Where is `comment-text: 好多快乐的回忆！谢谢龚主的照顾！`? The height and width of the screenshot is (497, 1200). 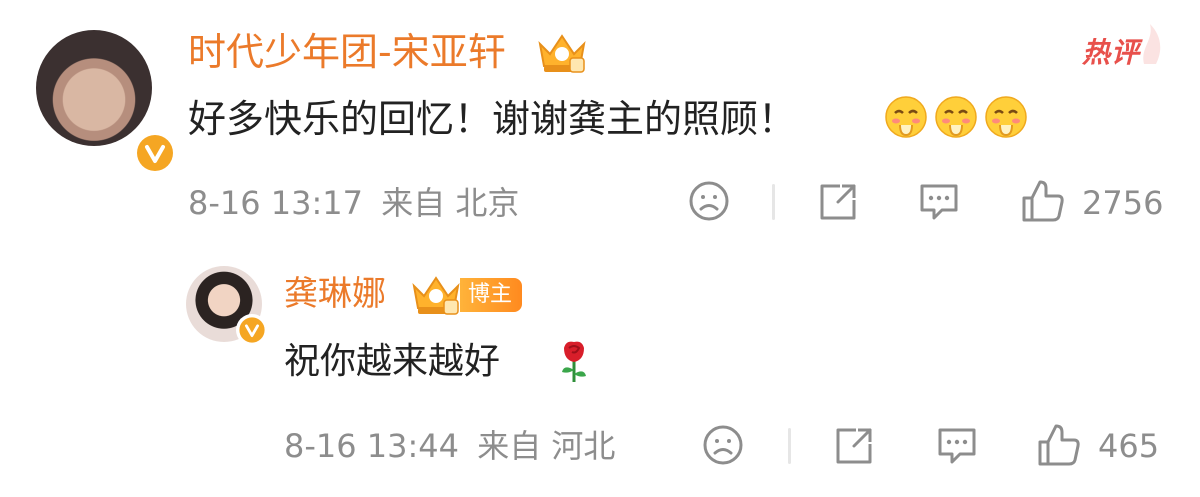
comment-text: 好多快乐的回忆！谢谢龚主的照顾！ is located at coordinates (492, 119).